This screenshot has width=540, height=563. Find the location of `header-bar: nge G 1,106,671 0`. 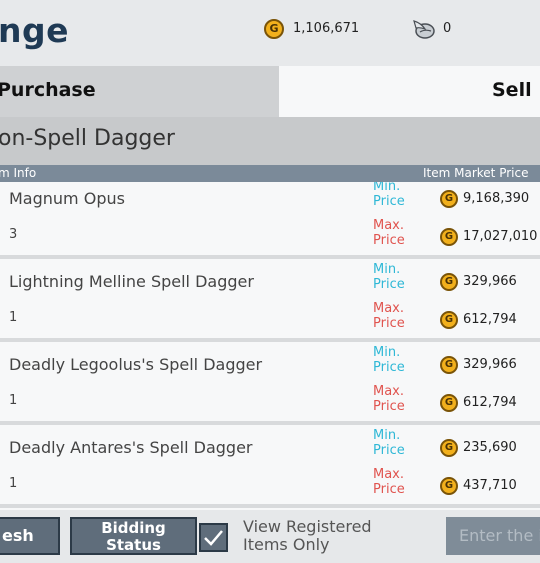

header-bar: nge G 1,106,671 0 is located at coordinates (270, 33).